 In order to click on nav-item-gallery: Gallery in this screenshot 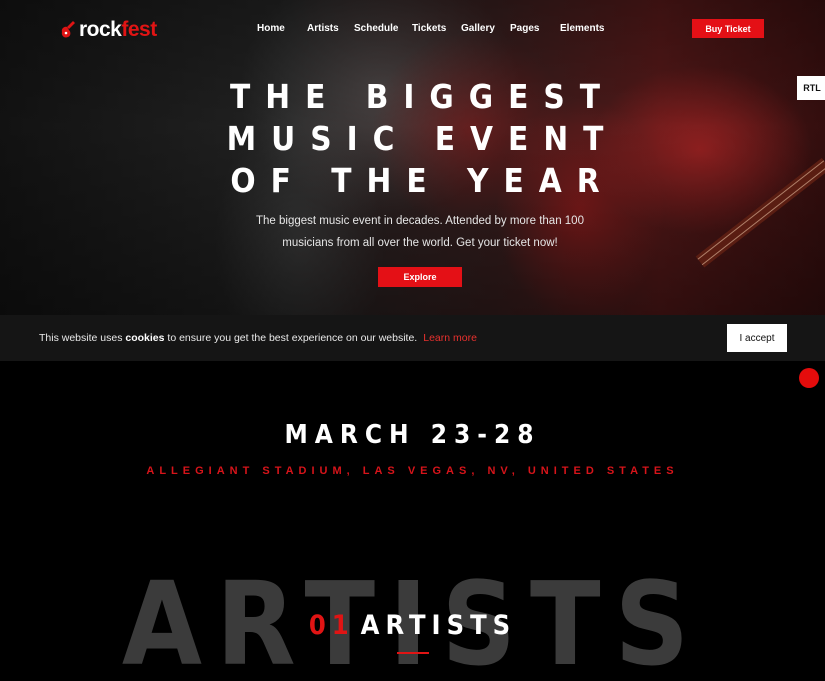, I will do `click(478, 28)`.